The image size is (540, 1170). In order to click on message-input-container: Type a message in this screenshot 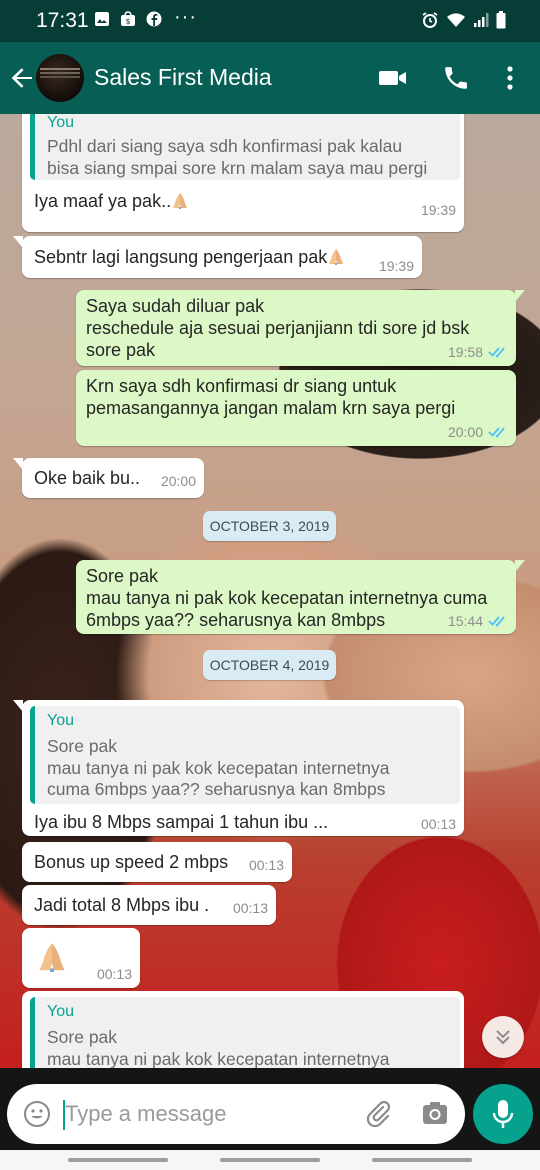, I will do `click(236, 1114)`.